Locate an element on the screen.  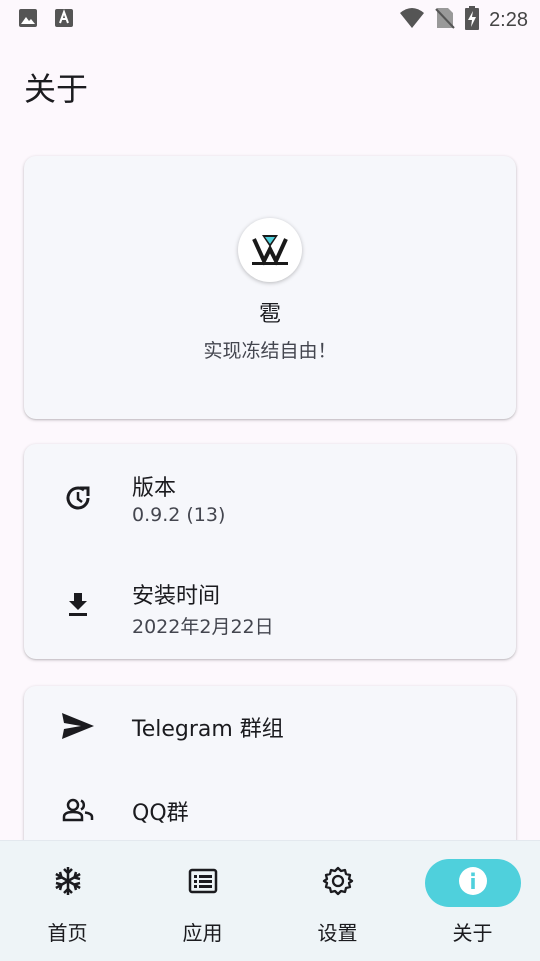
version-row: 版本 0.9.2 (13) is located at coordinates (270, 494).